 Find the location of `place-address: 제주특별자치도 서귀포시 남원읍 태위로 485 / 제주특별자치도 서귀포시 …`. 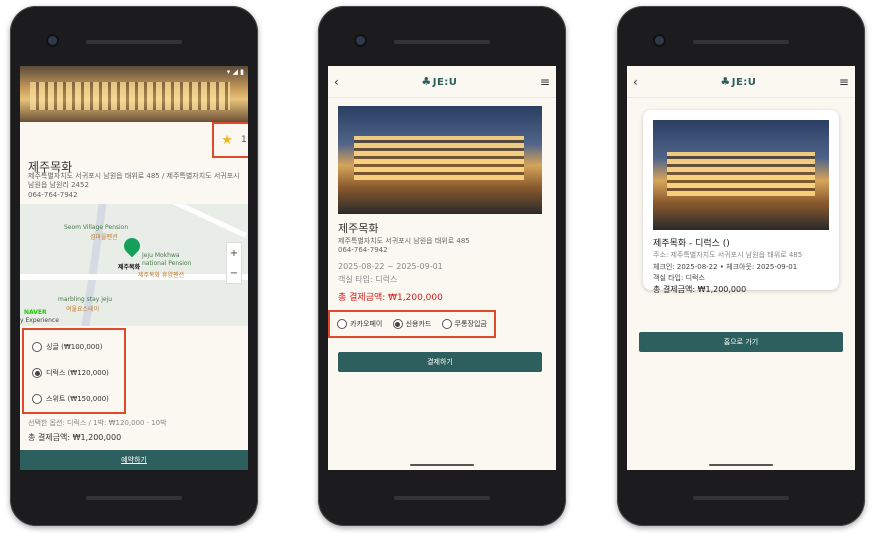

place-address: 제주특별자치도 서귀포시 남원읍 태위로 485 / 제주특별자치도 서귀포시 … is located at coordinates (134, 180).